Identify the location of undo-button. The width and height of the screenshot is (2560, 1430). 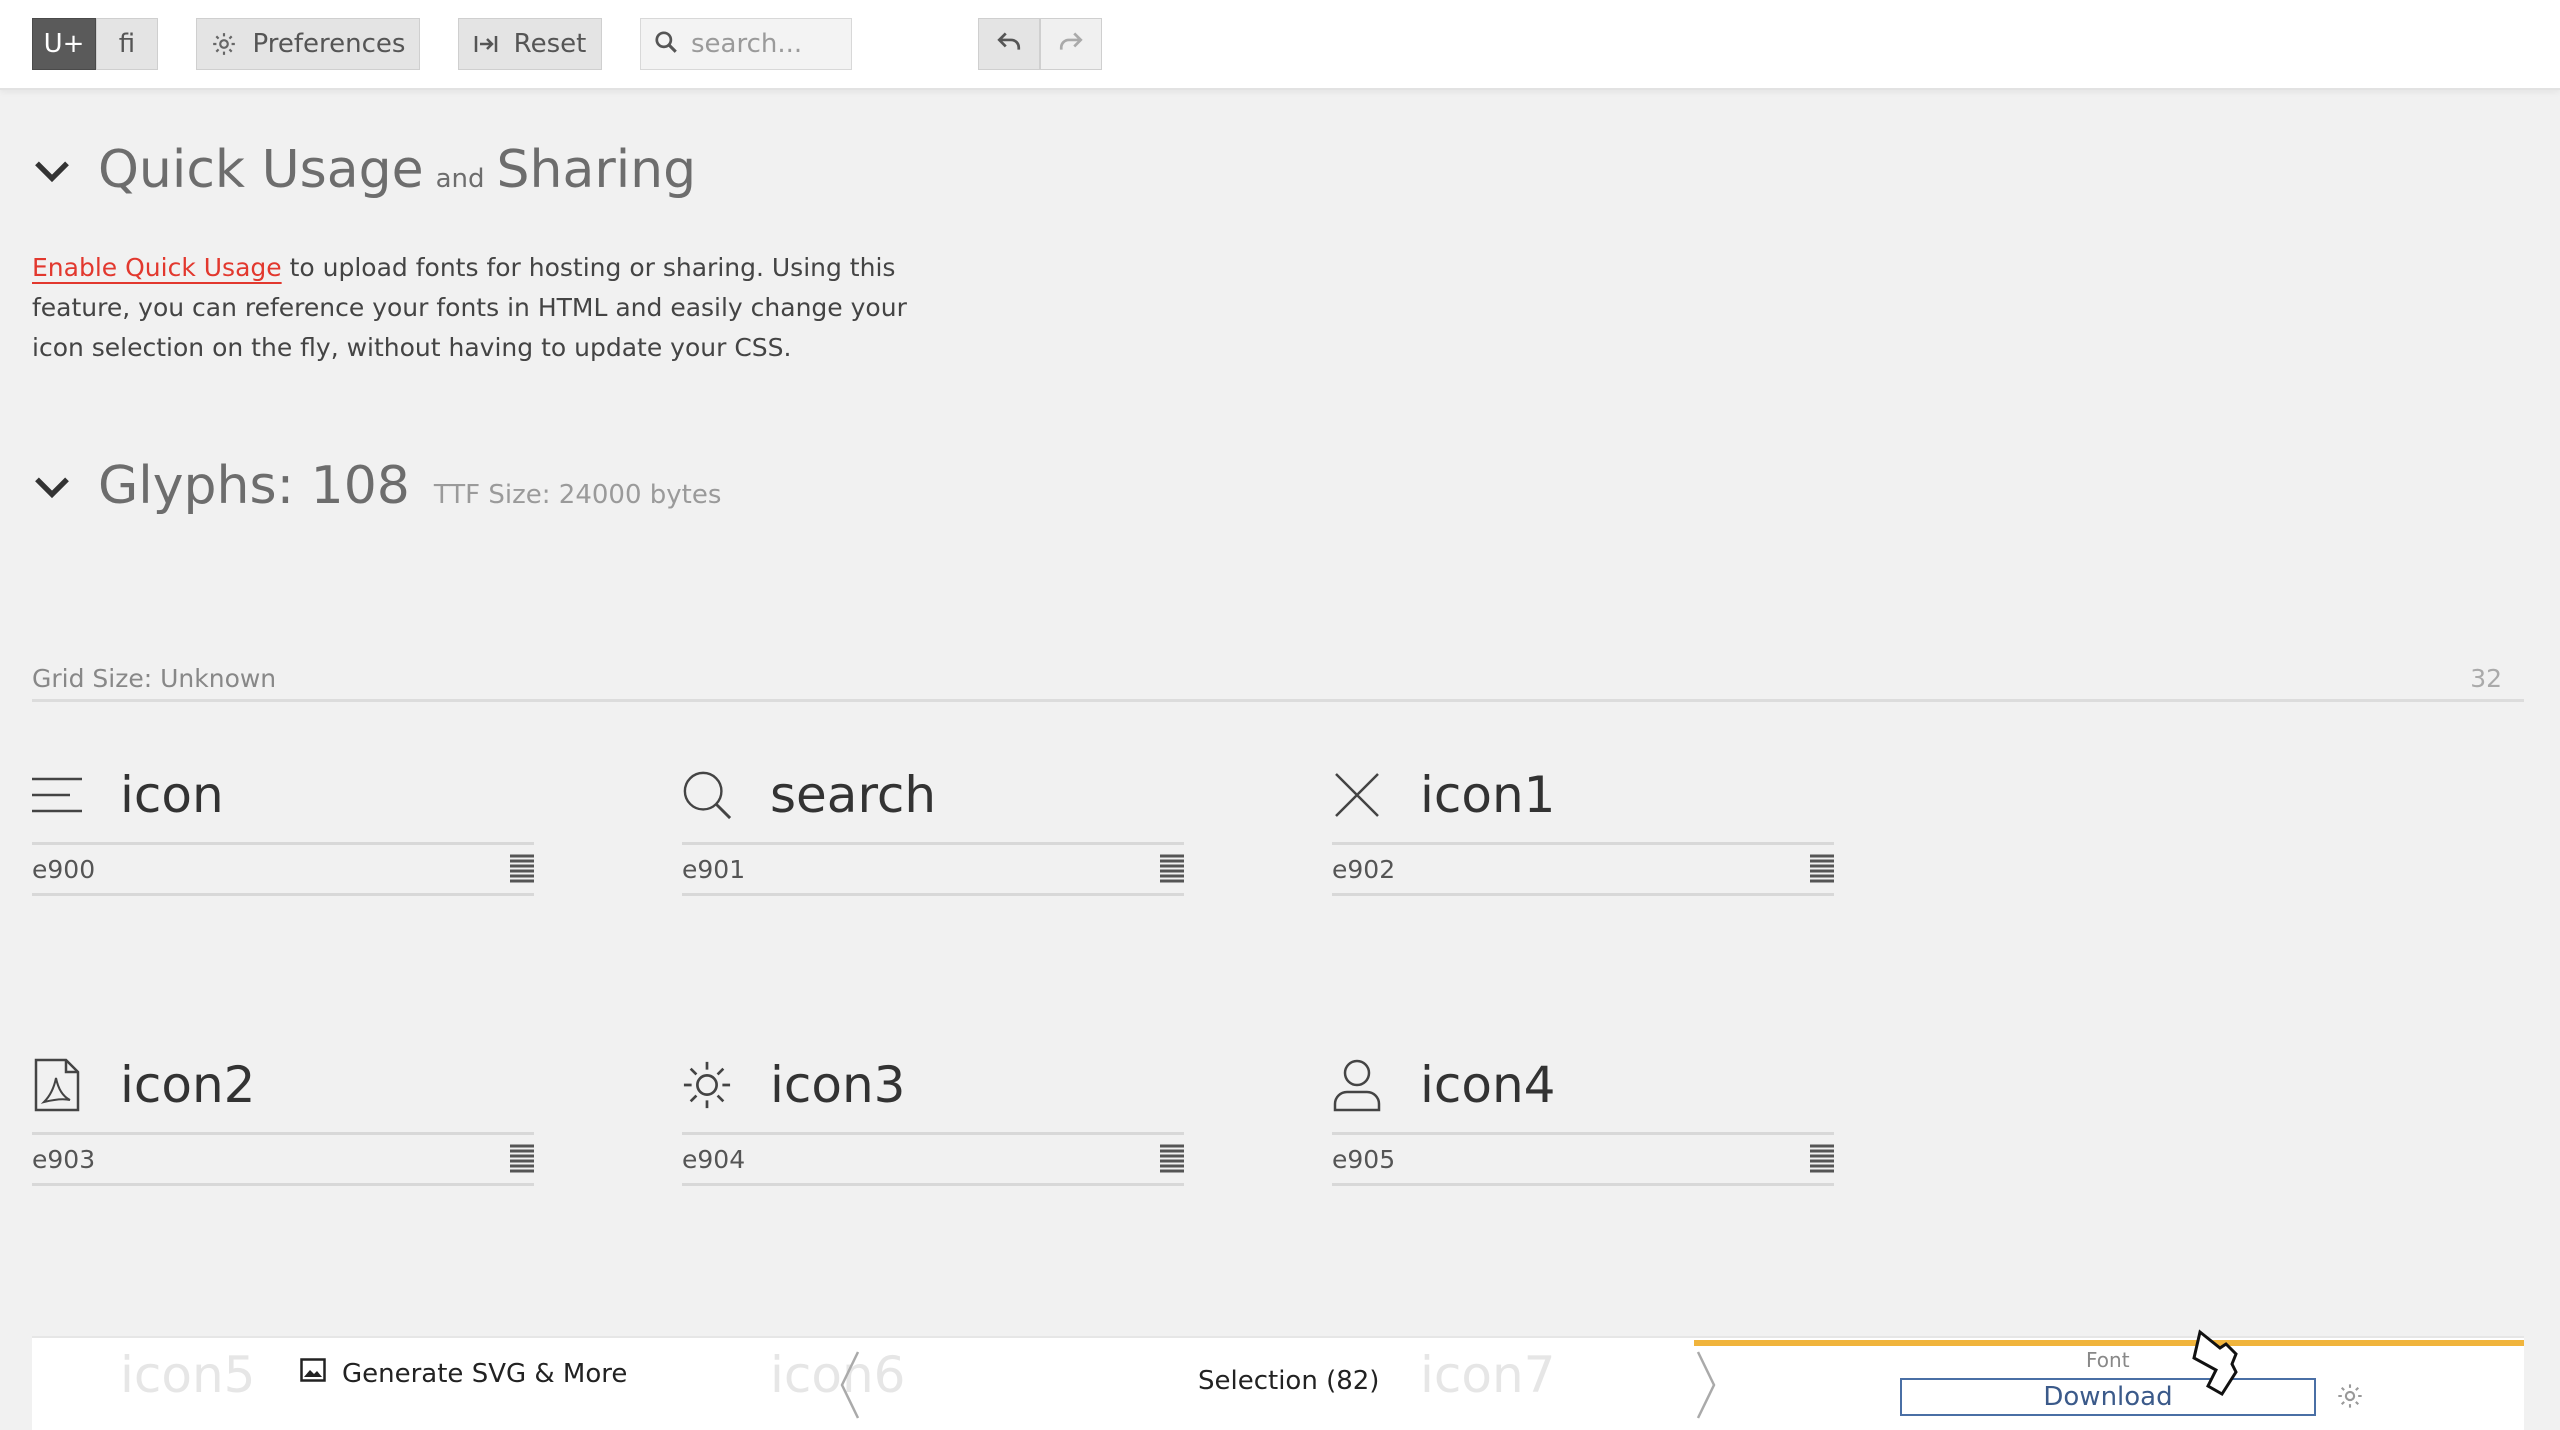
(1009, 44).